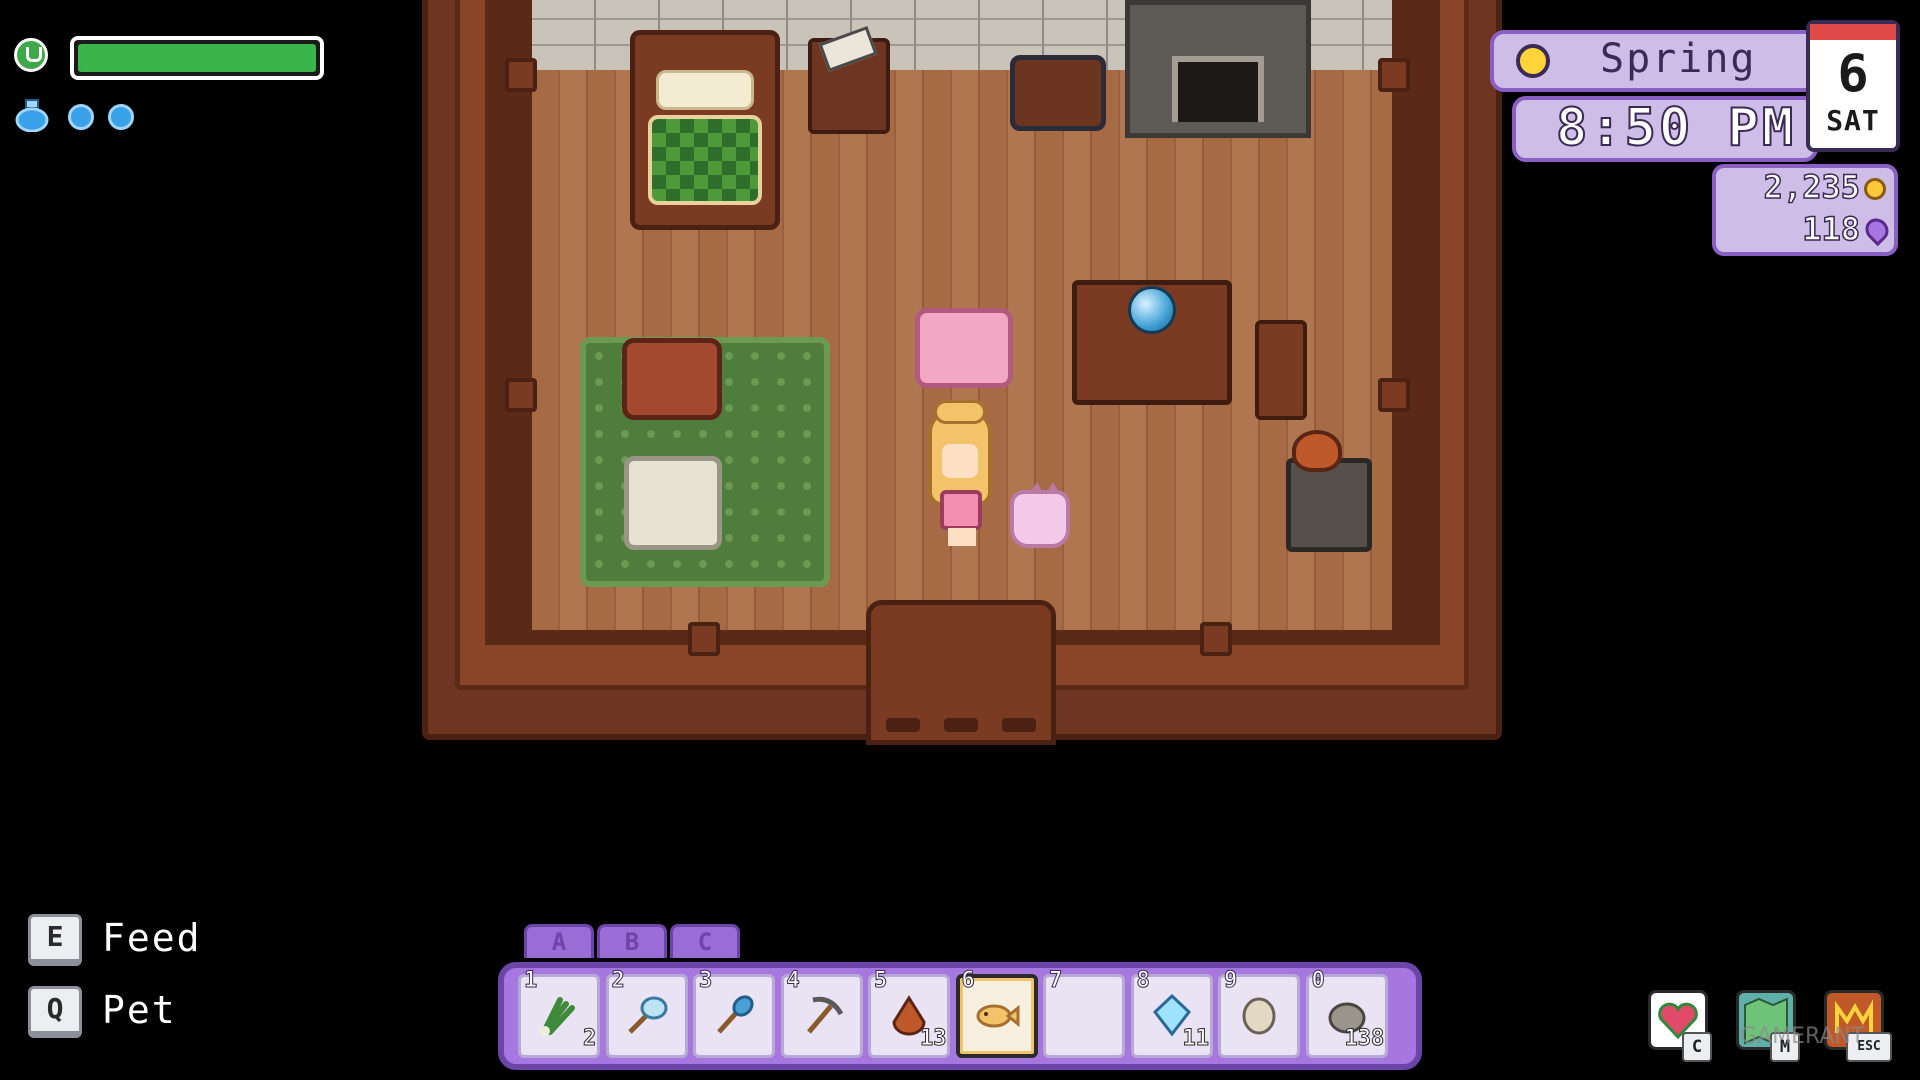  Describe the element at coordinates (880, 981) in the screenshot. I see `hotbar-slot-number: 5` at that location.